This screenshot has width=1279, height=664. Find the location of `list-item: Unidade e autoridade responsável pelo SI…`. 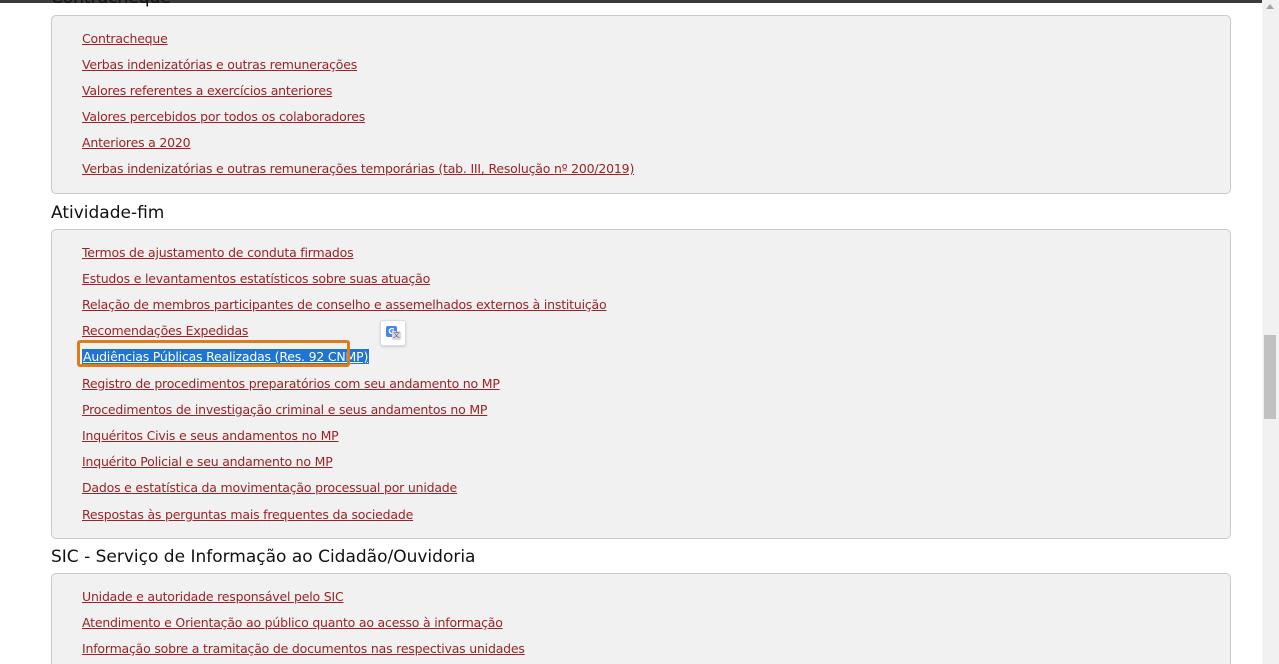

list-item: Unidade e autoridade responsável pelo SI… is located at coordinates (213, 597).